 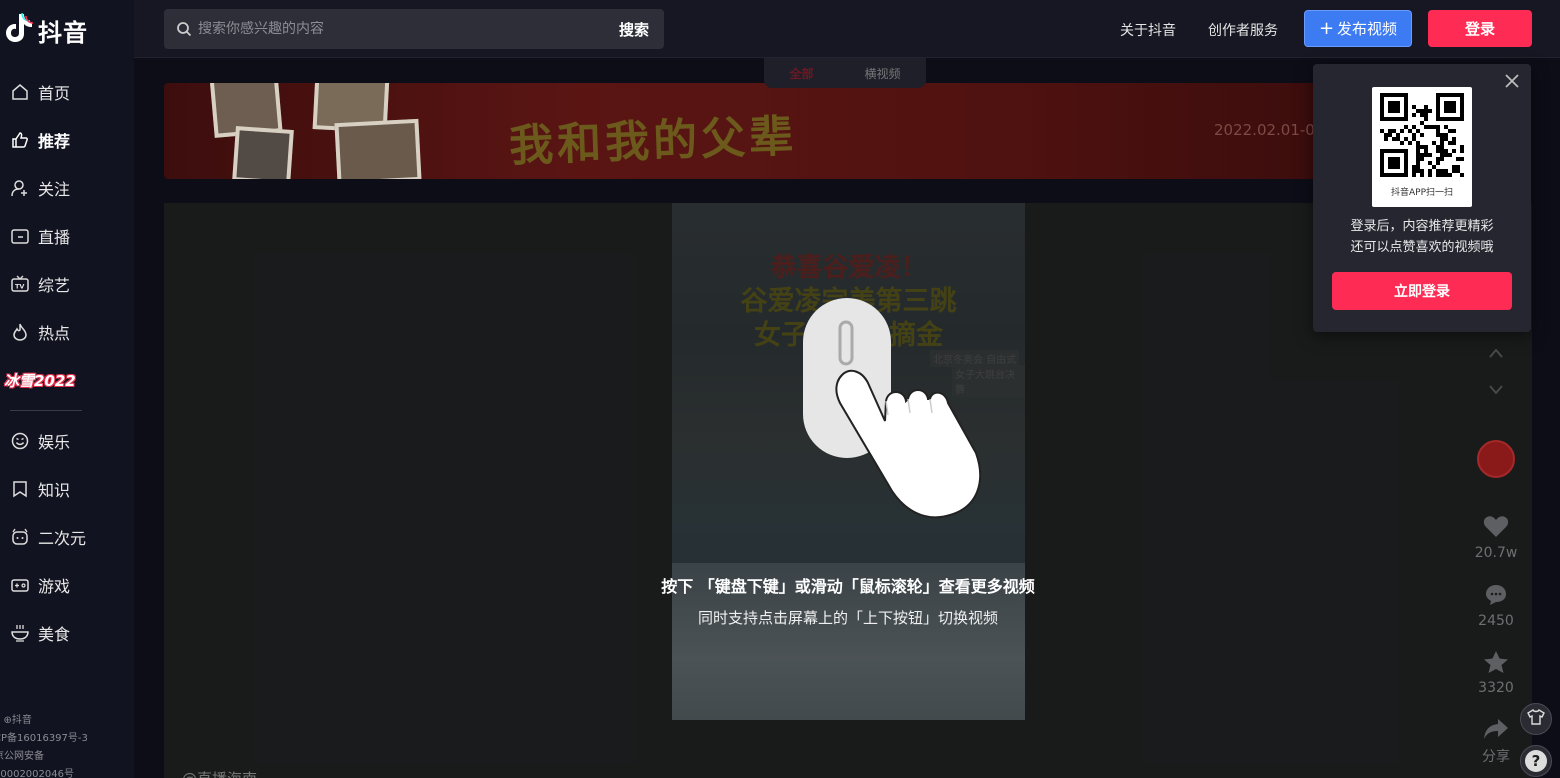 What do you see at coordinates (54, 237) in the screenshot?
I see `sidebar-item-label: 直播` at bounding box center [54, 237].